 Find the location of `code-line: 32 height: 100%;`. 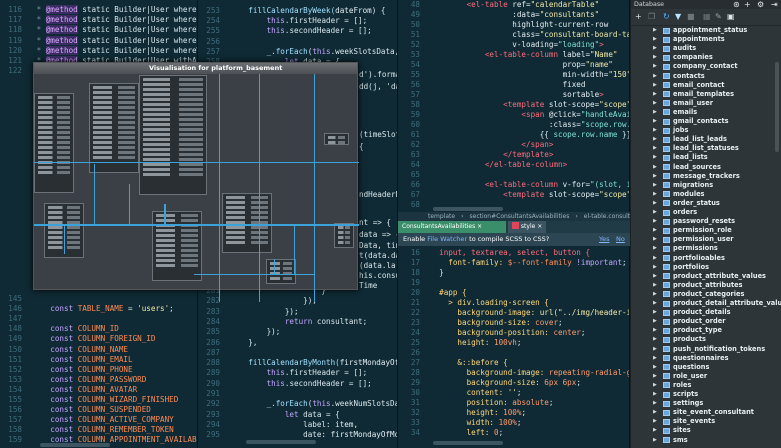

code-line: 32 height: 100%; is located at coordinates (462, 413).